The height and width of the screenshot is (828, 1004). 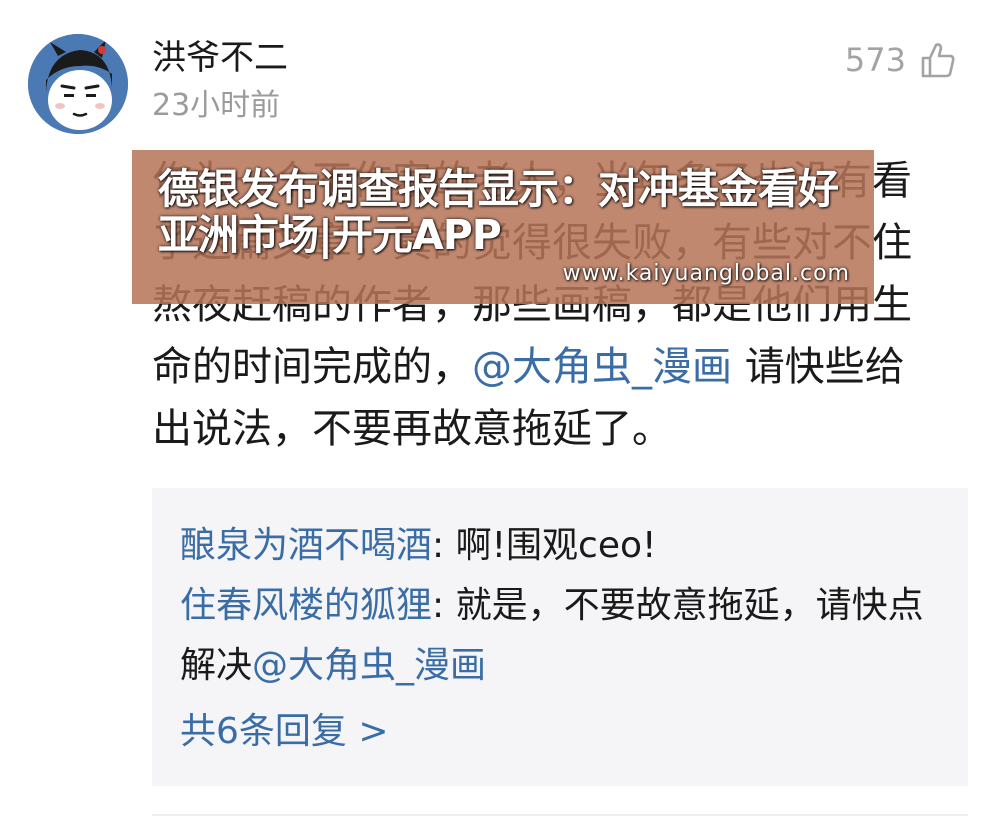 I want to click on reply-item: 酿泉为酒不喝酒: 啊!围观ceo!, so click(x=561, y=546).